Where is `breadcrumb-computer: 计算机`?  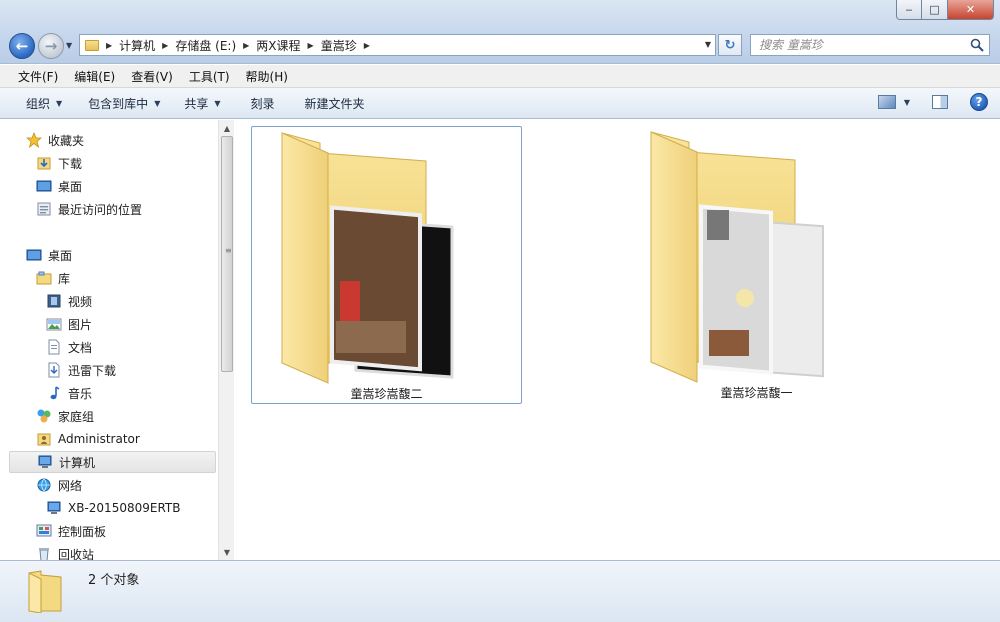
breadcrumb-computer: 计算机 is located at coordinates (137, 45).